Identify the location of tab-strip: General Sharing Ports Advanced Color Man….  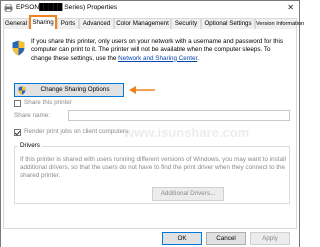
(153, 22).